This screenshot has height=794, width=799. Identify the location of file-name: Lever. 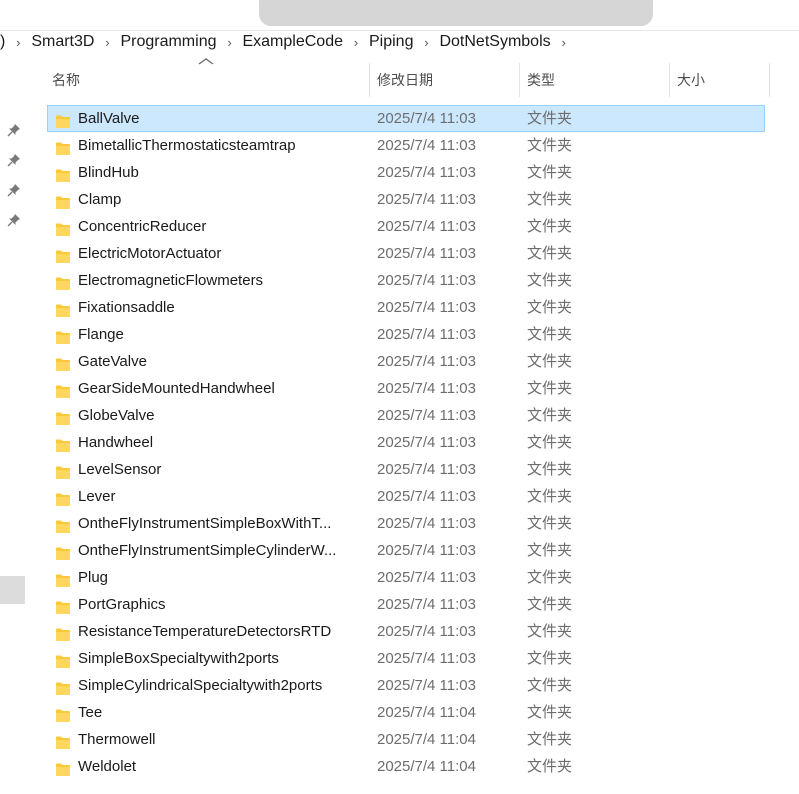
(97, 496).